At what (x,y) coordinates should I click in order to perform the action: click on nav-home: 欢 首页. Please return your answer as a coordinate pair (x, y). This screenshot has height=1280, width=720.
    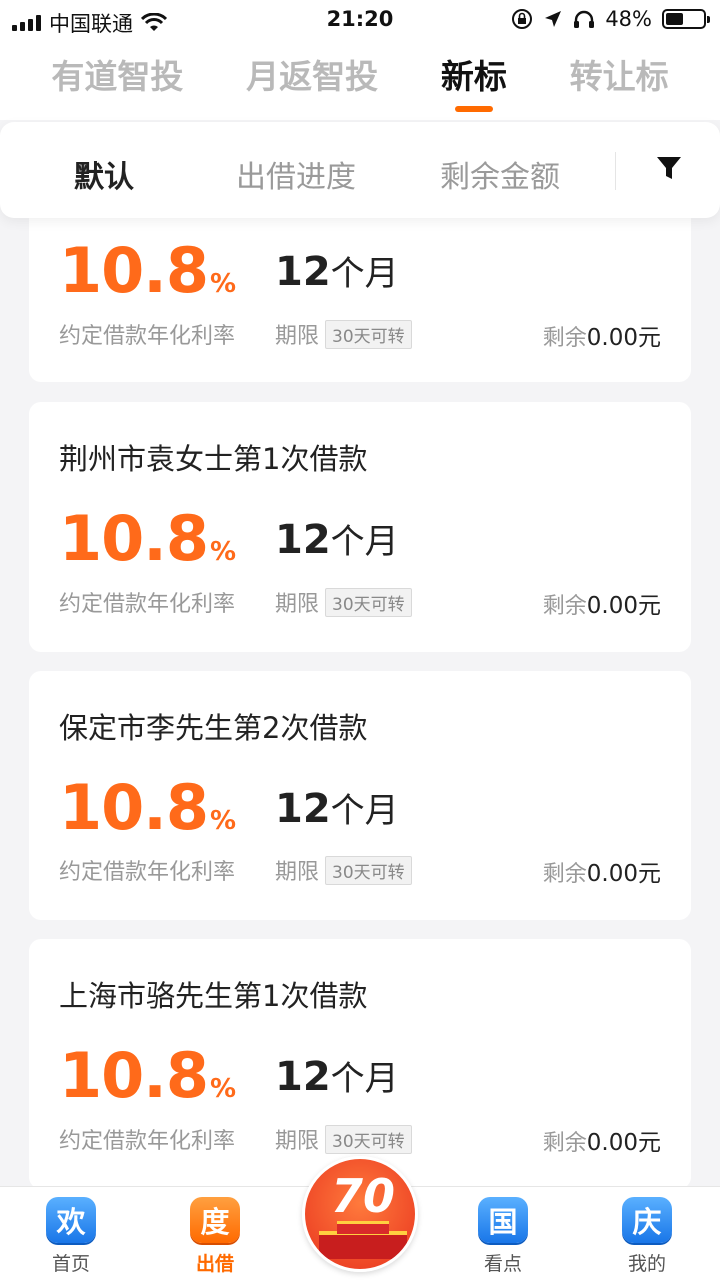
    Looking at the image, I should click on (71, 1236).